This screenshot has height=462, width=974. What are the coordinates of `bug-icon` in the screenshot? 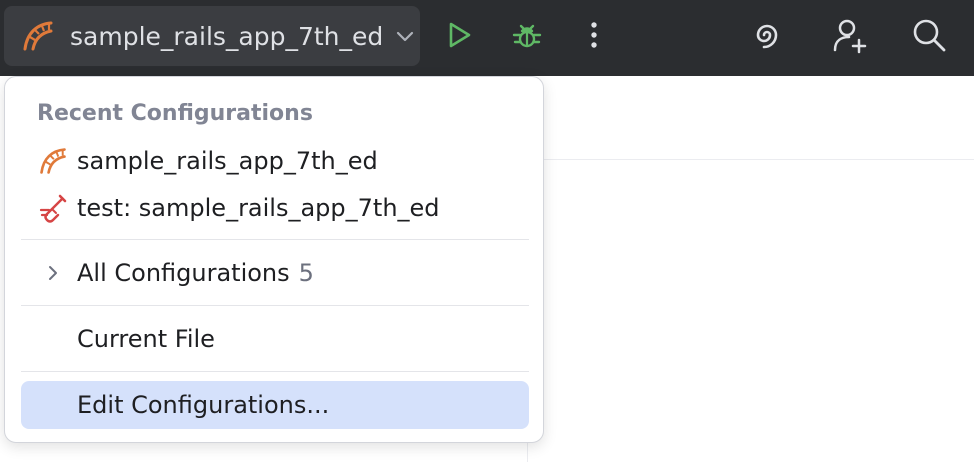 It's located at (527, 37).